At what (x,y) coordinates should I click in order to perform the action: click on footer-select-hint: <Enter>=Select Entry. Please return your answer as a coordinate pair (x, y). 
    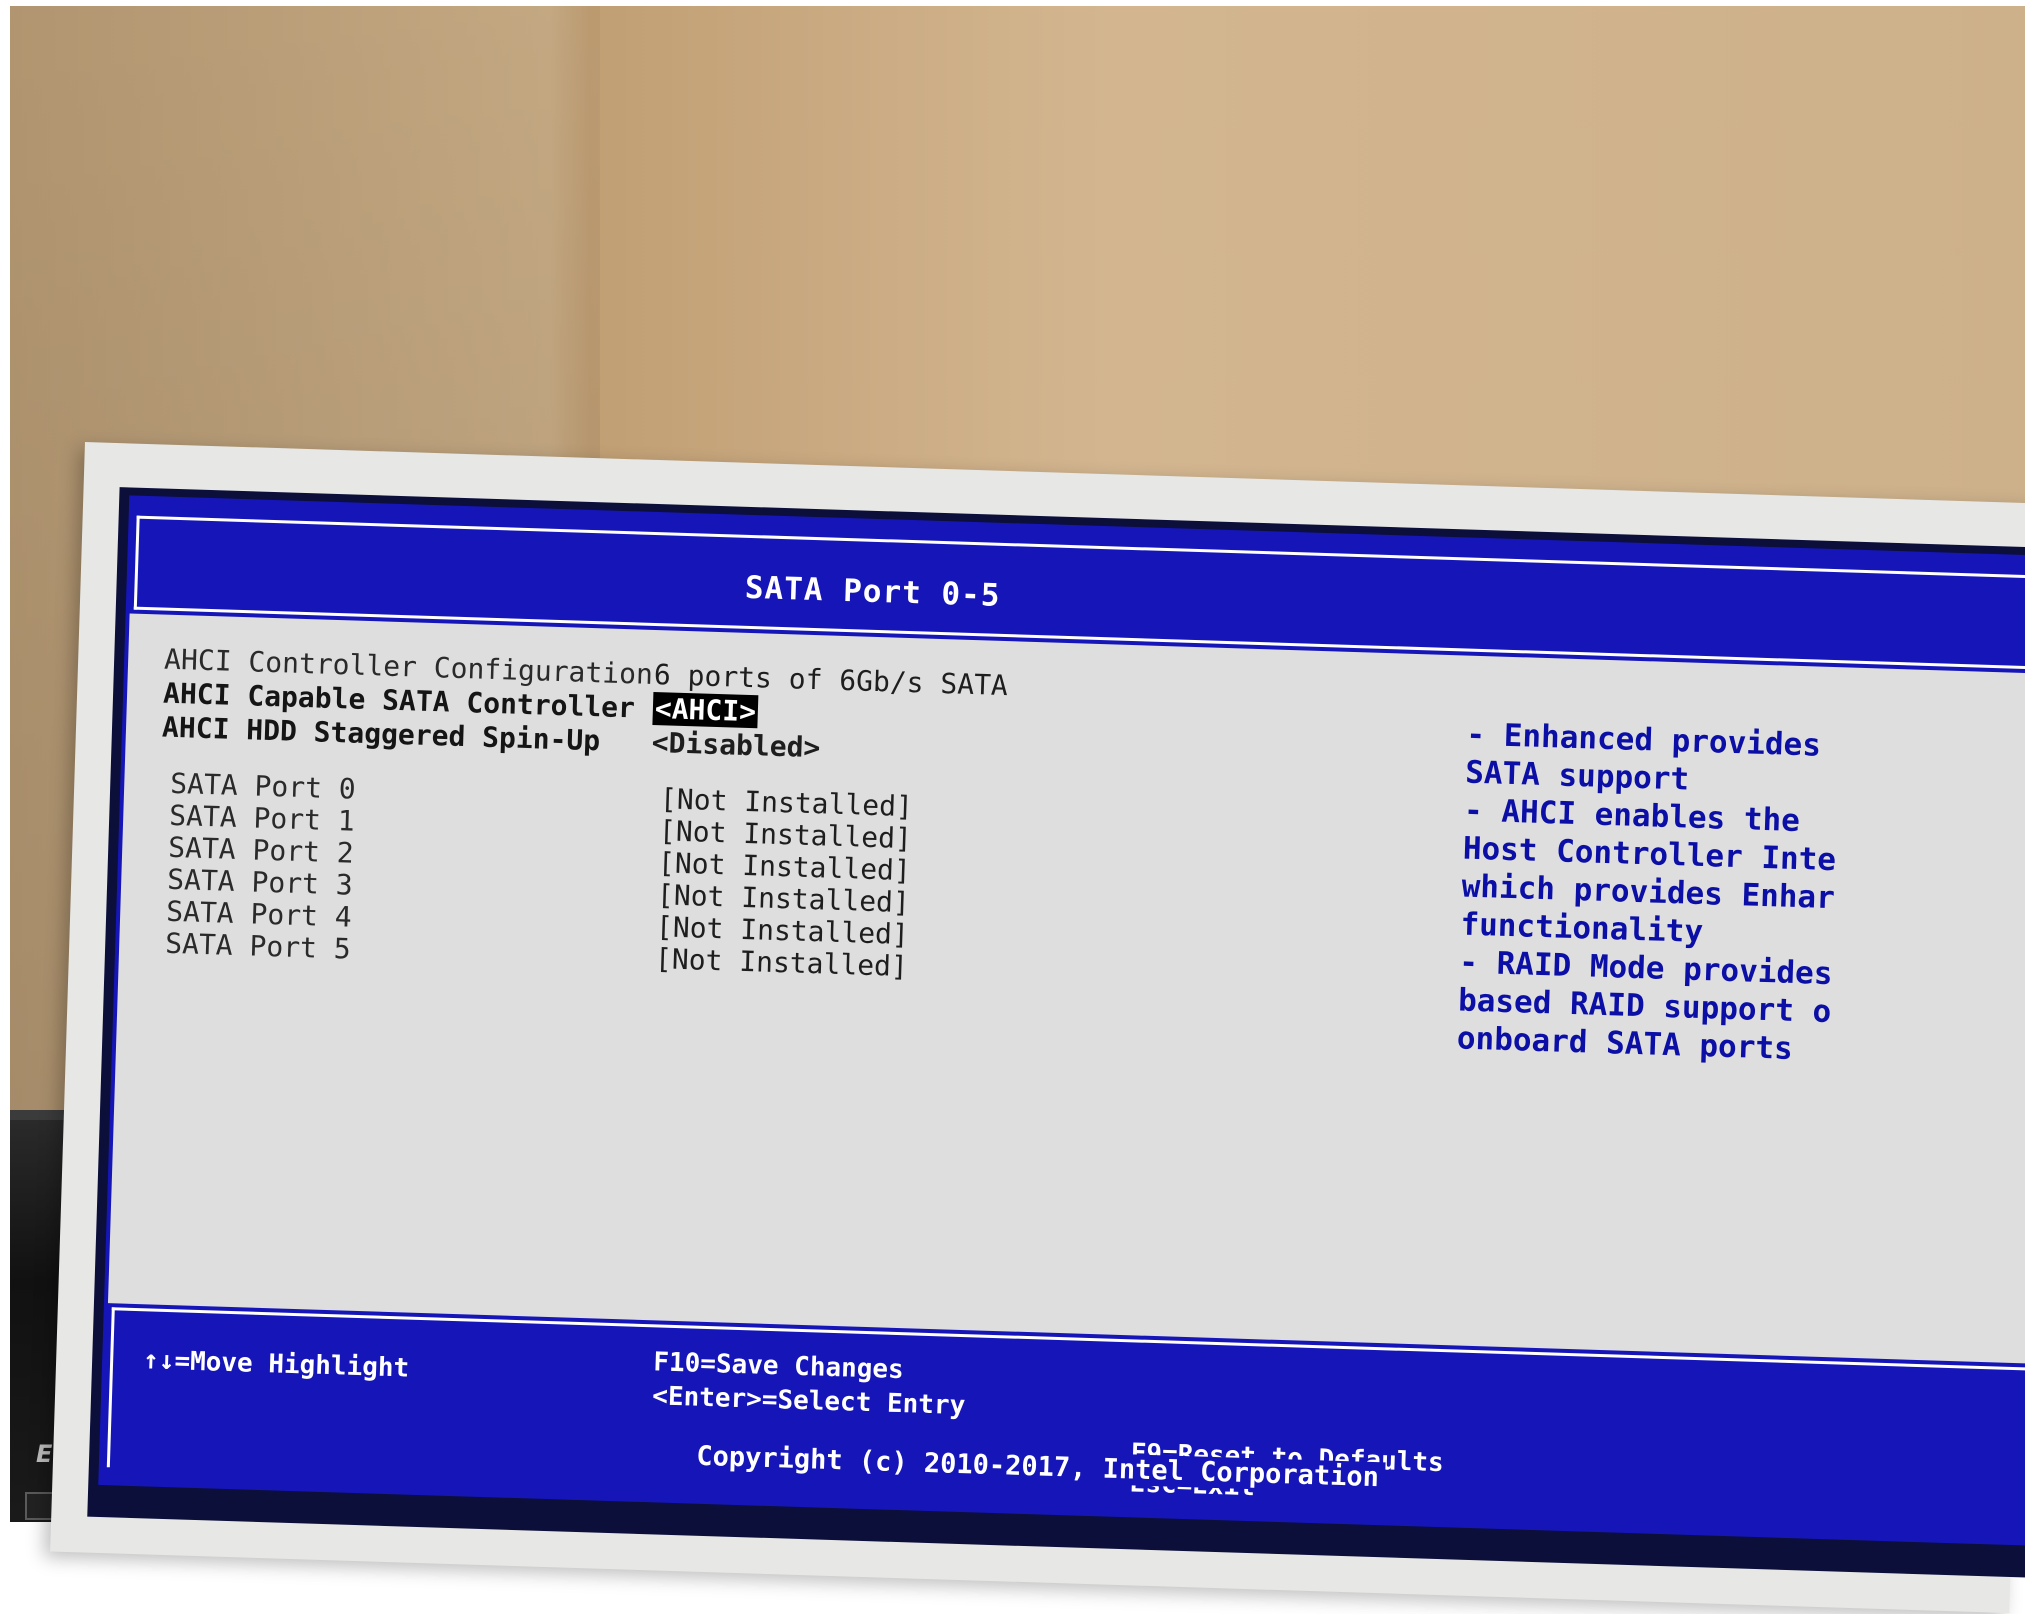
    Looking at the image, I should click on (808, 1401).